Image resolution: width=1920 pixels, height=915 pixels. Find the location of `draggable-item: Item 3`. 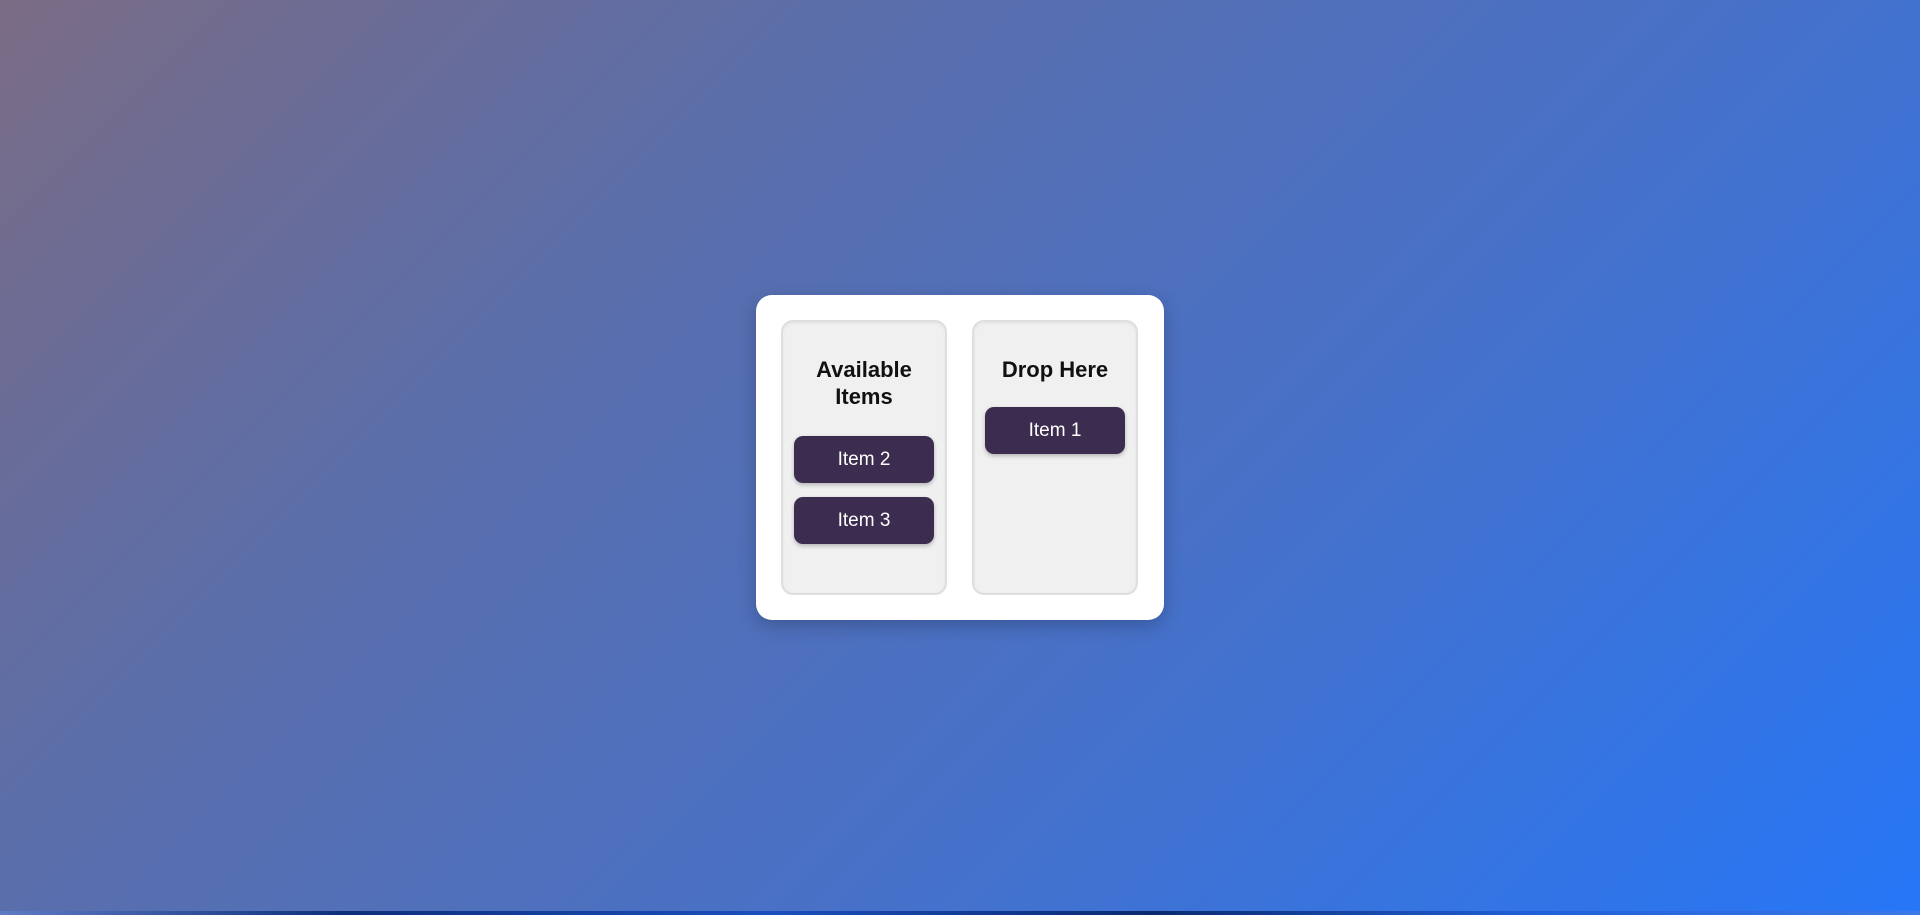

draggable-item: Item 3 is located at coordinates (864, 520).